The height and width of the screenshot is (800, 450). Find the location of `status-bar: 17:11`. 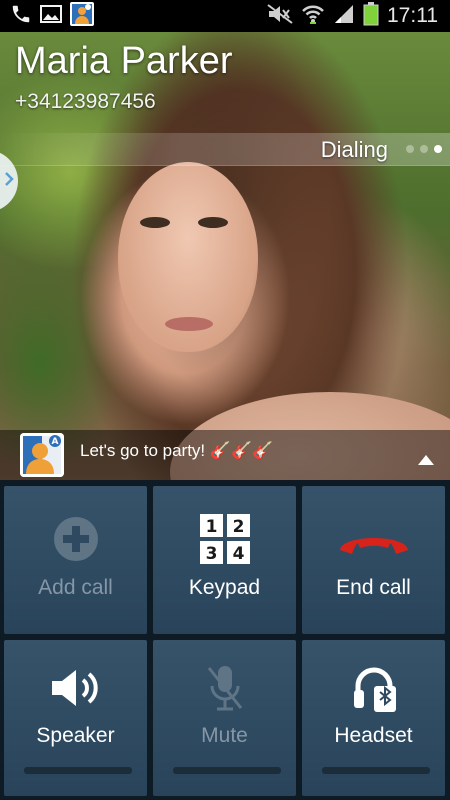

status-bar: 17:11 is located at coordinates (225, 16).